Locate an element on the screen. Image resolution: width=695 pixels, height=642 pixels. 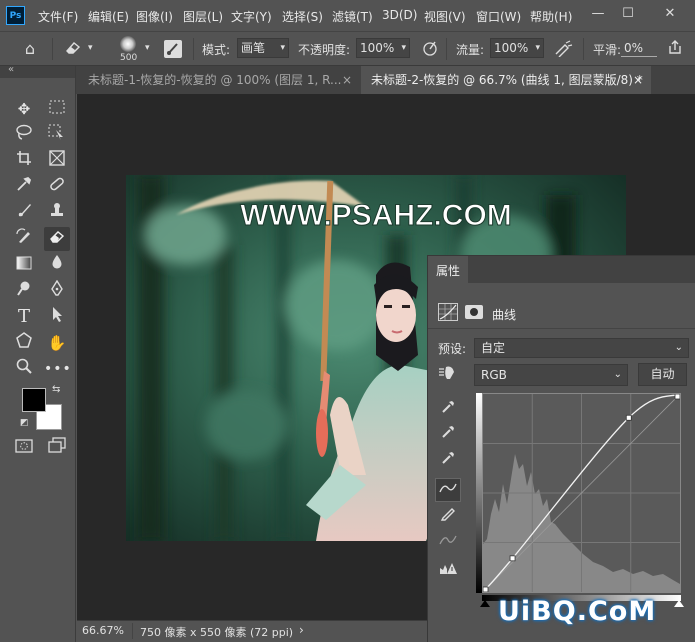
type-tool-icon: T is located at coordinates (24, 317).